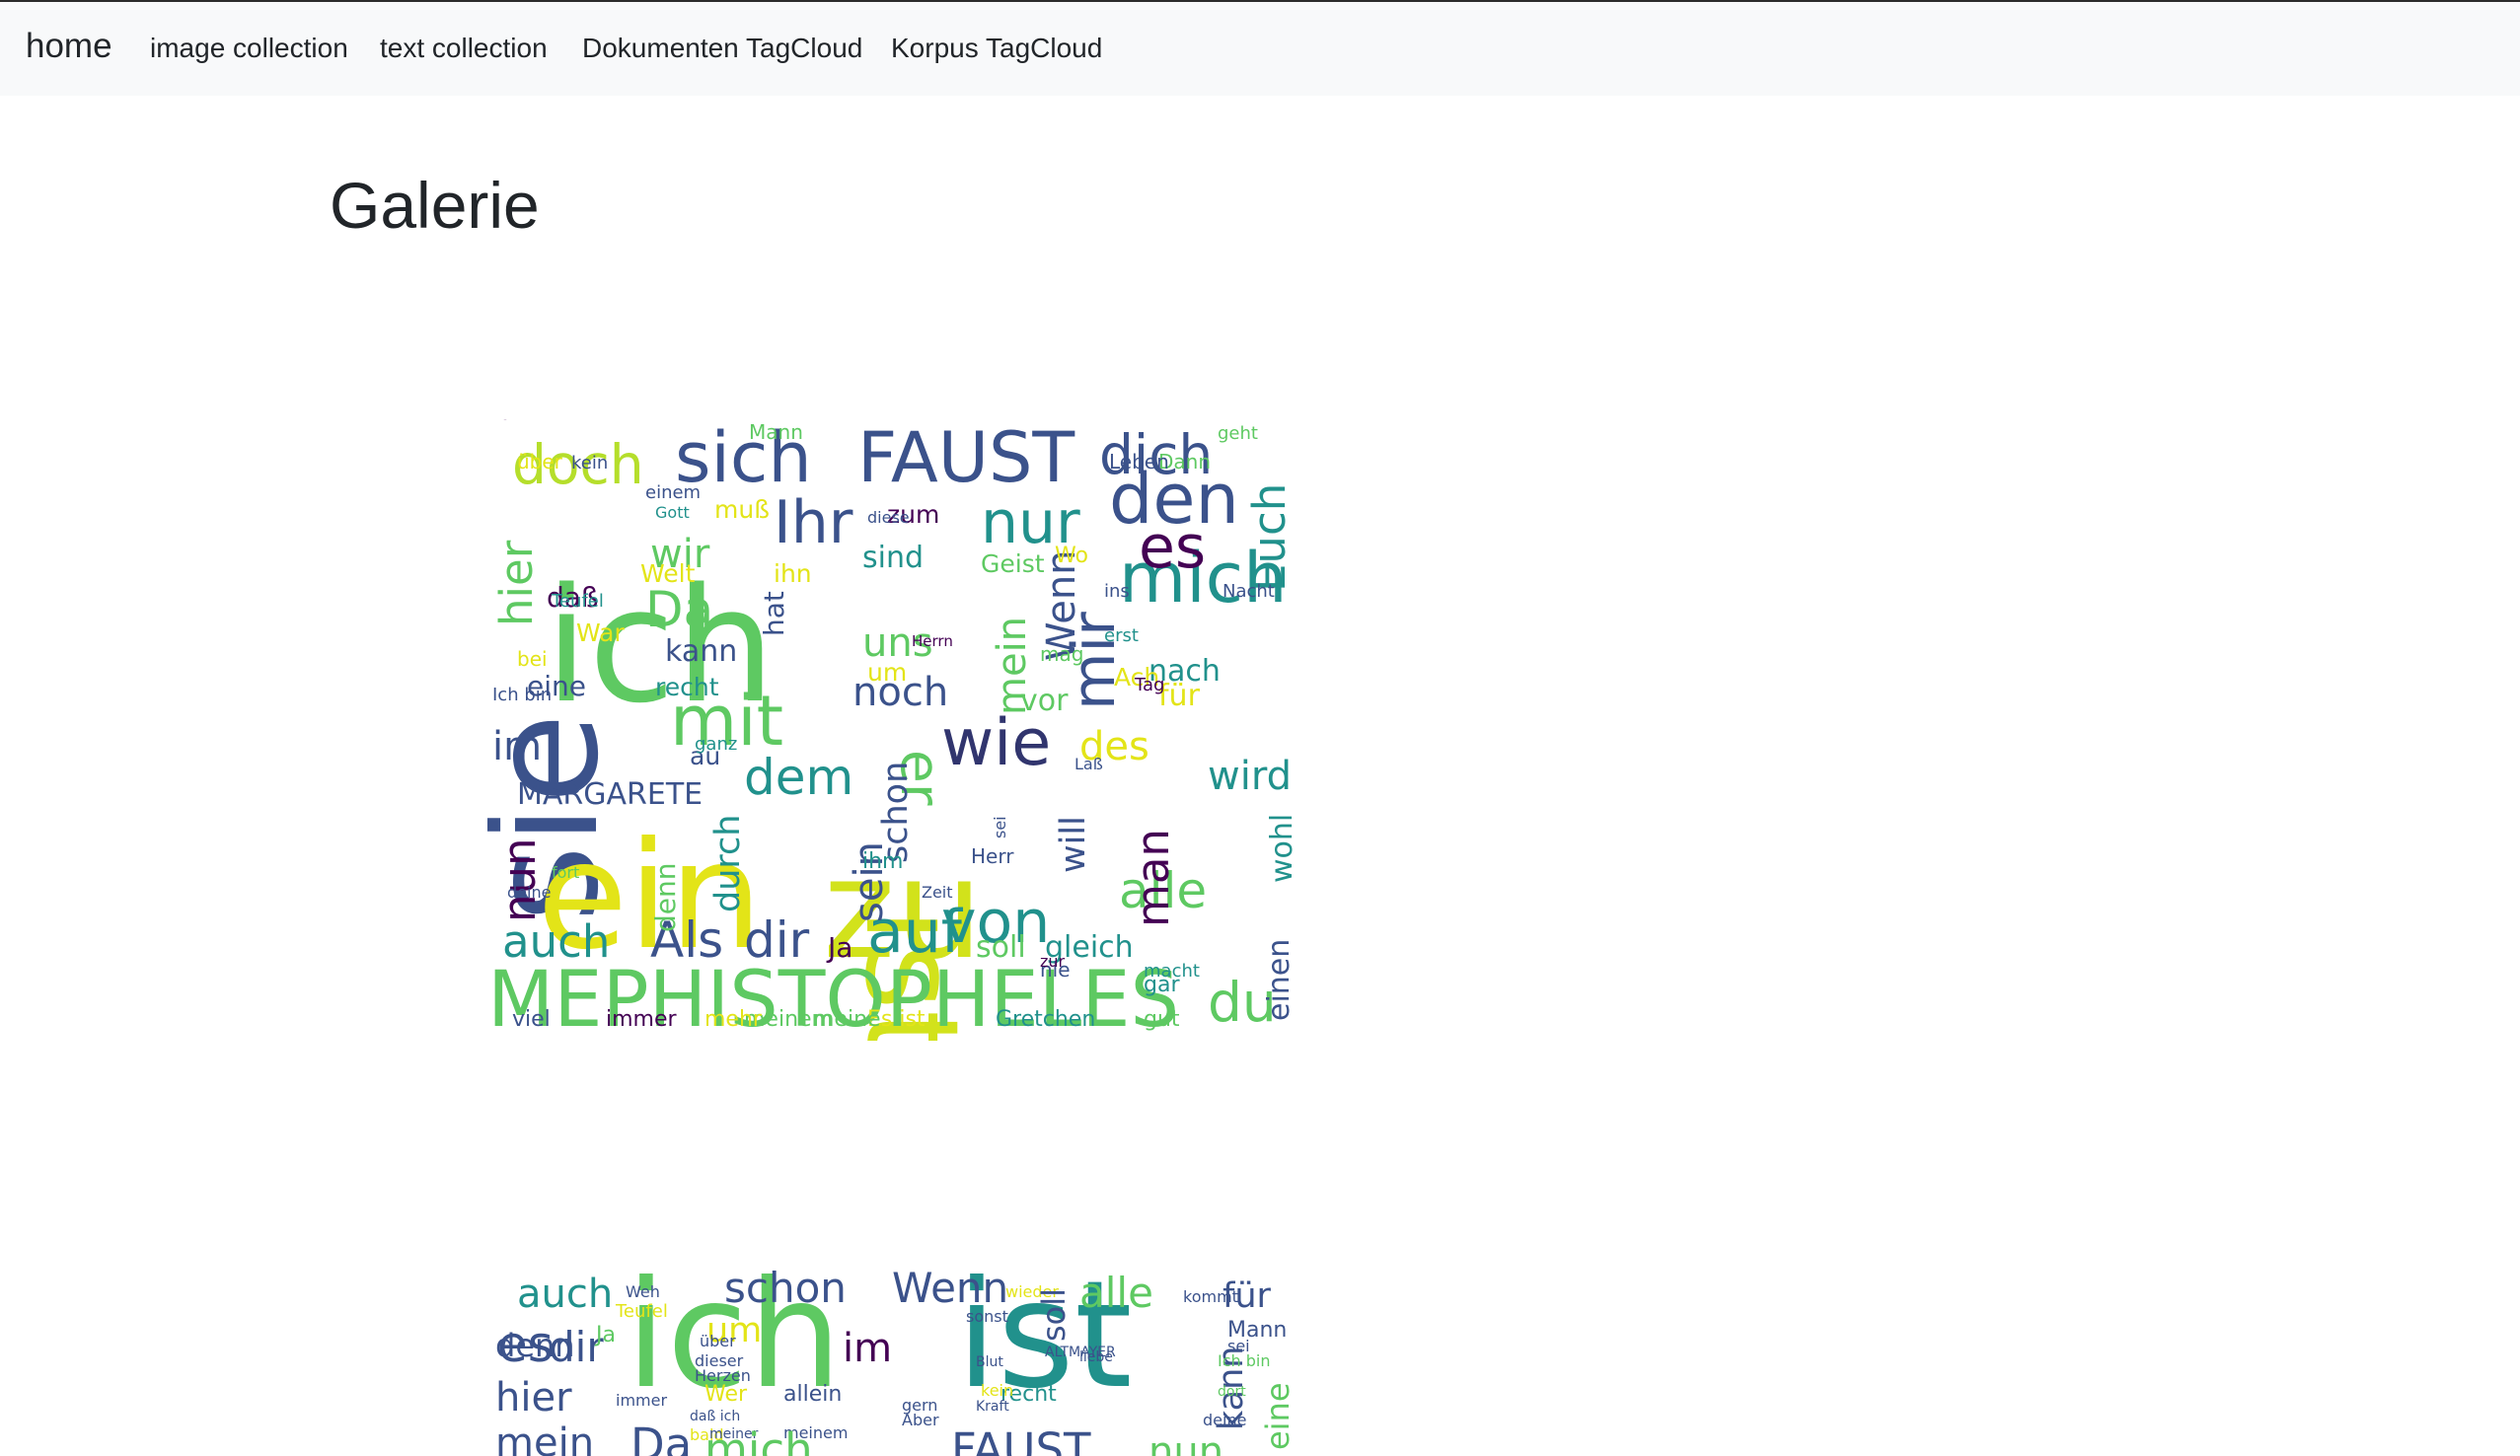 The width and height of the screenshot is (2520, 1456). What do you see at coordinates (813, 522) in the screenshot?
I see `cloud-word: Ihr` at bounding box center [813, 522].